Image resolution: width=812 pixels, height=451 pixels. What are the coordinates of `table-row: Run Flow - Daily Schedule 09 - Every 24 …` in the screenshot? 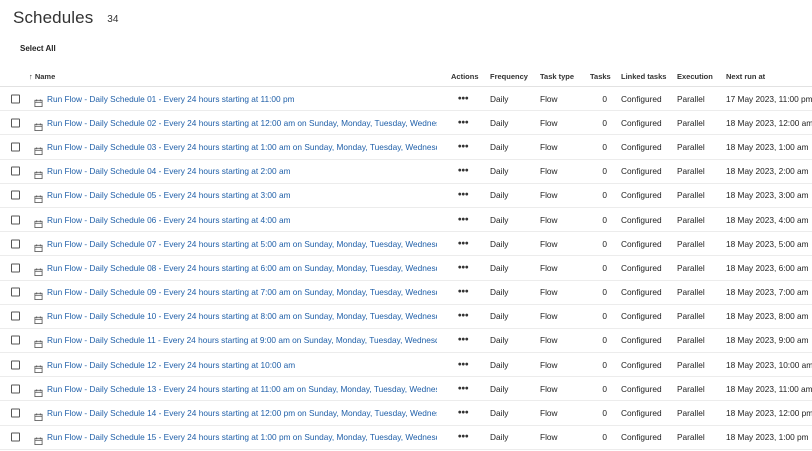 It's located at (406, 293).